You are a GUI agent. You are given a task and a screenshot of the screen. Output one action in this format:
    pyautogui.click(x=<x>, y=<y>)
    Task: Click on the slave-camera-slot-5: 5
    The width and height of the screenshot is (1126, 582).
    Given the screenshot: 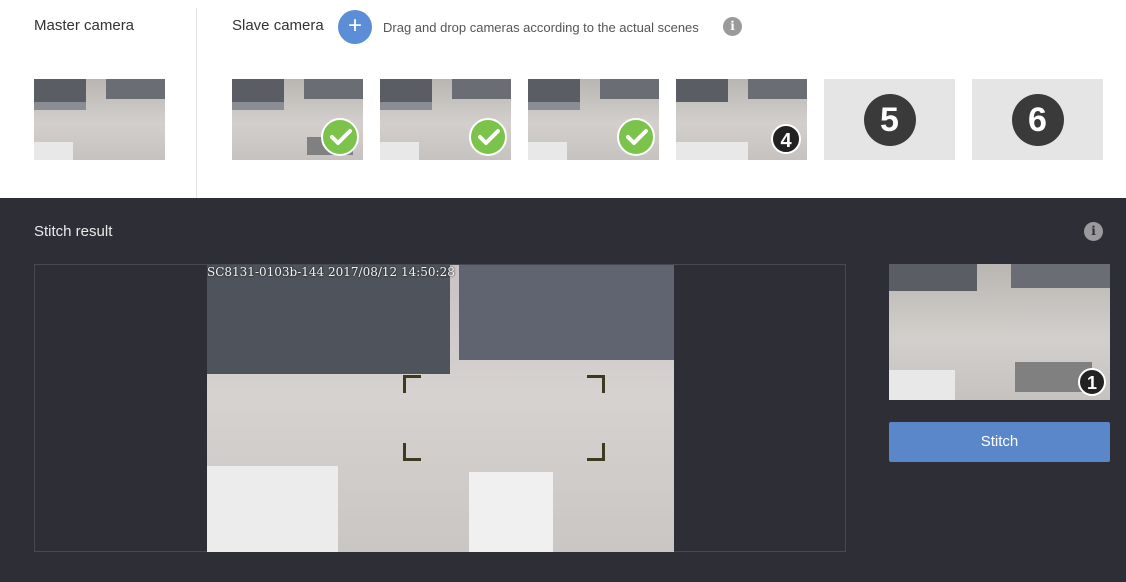 What is the action you would take?
    pyautogui.click(x=889, y=119)
    